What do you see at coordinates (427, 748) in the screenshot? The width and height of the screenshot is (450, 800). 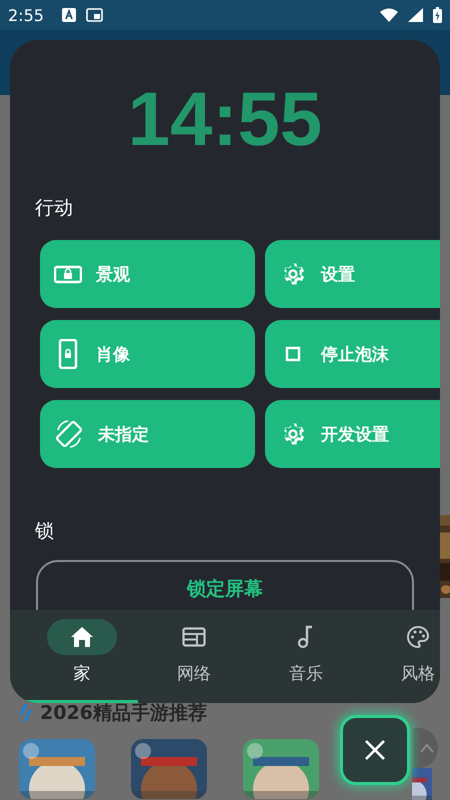 I see `chevron-up-icon` at bounding box center [427, 748].